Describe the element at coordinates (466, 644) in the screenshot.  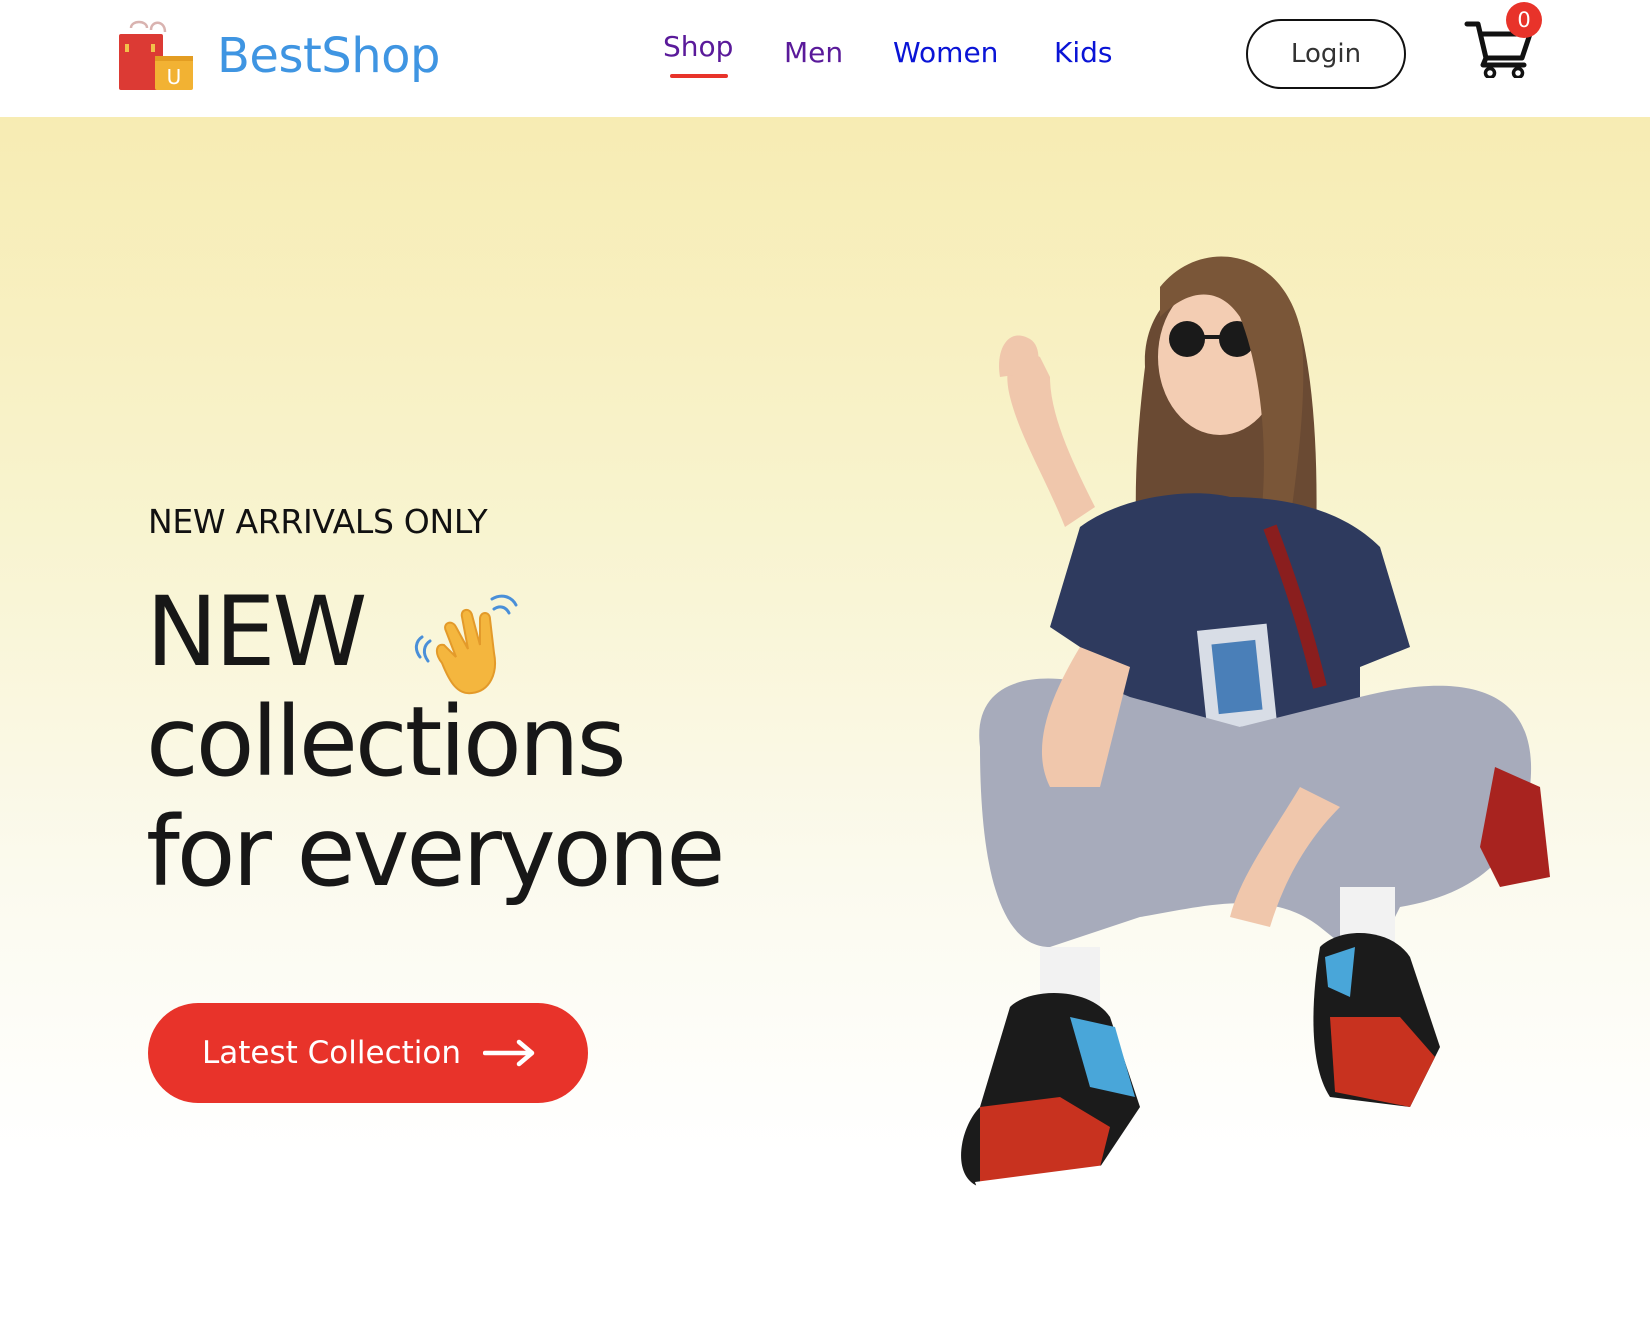
I see `waving-hand-icon` at that location.